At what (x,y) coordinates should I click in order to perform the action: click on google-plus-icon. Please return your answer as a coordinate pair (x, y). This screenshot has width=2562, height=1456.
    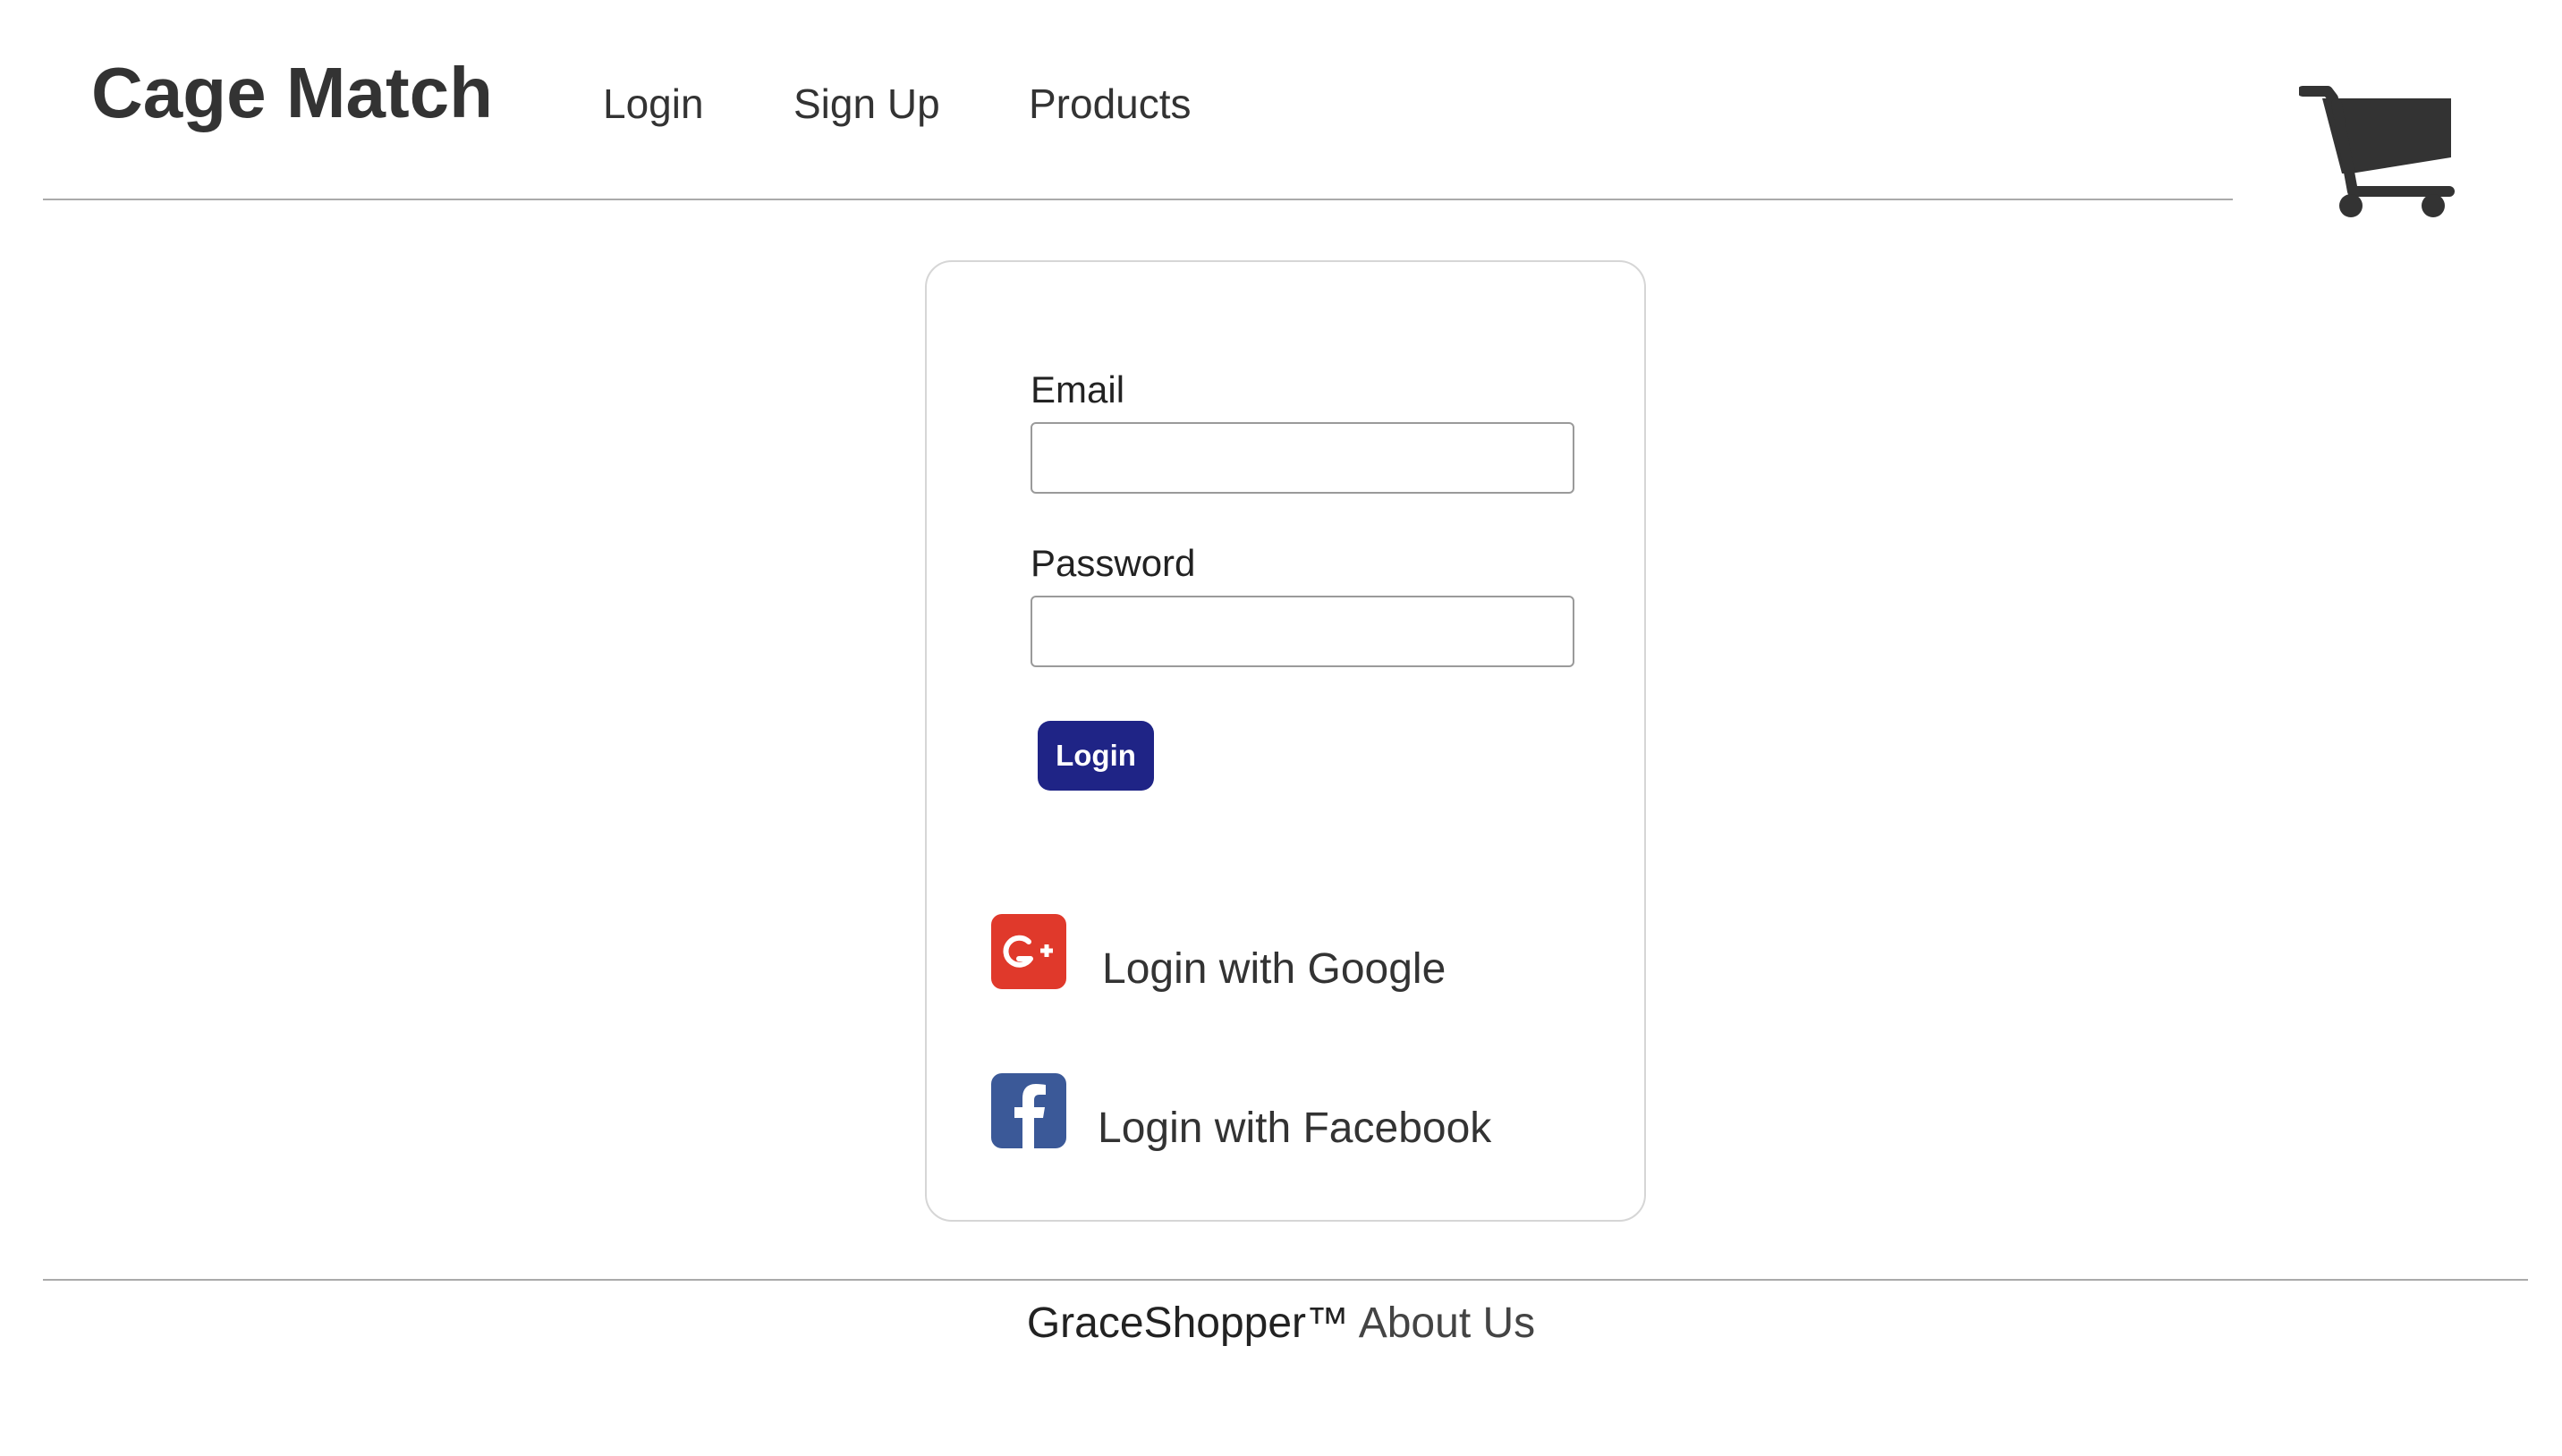
    Looking at the image, I should click on (1028, 951).